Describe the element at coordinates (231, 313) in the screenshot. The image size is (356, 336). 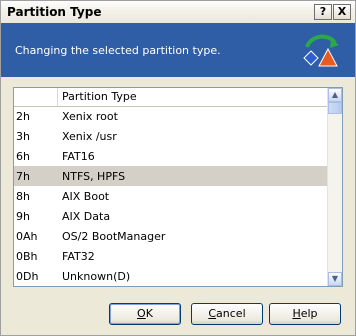
I see `cancel-label-rest: ancel` at that location.